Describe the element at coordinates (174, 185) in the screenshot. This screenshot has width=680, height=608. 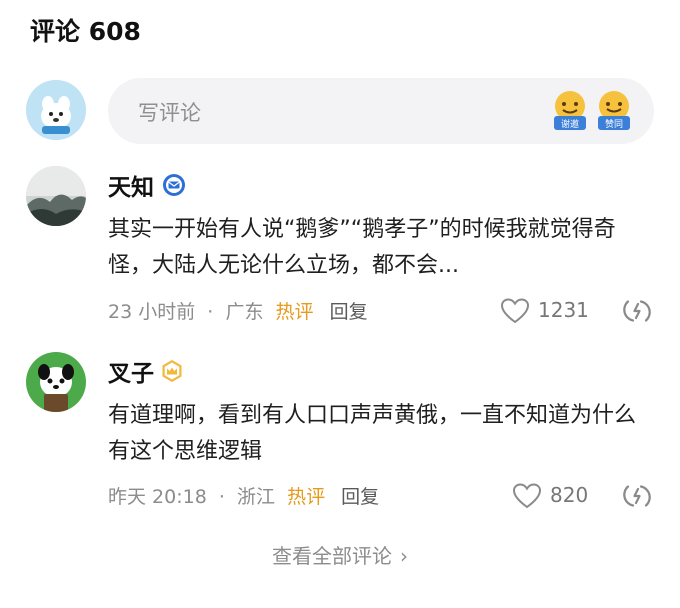
I see `verified-blue-icon` at that location.